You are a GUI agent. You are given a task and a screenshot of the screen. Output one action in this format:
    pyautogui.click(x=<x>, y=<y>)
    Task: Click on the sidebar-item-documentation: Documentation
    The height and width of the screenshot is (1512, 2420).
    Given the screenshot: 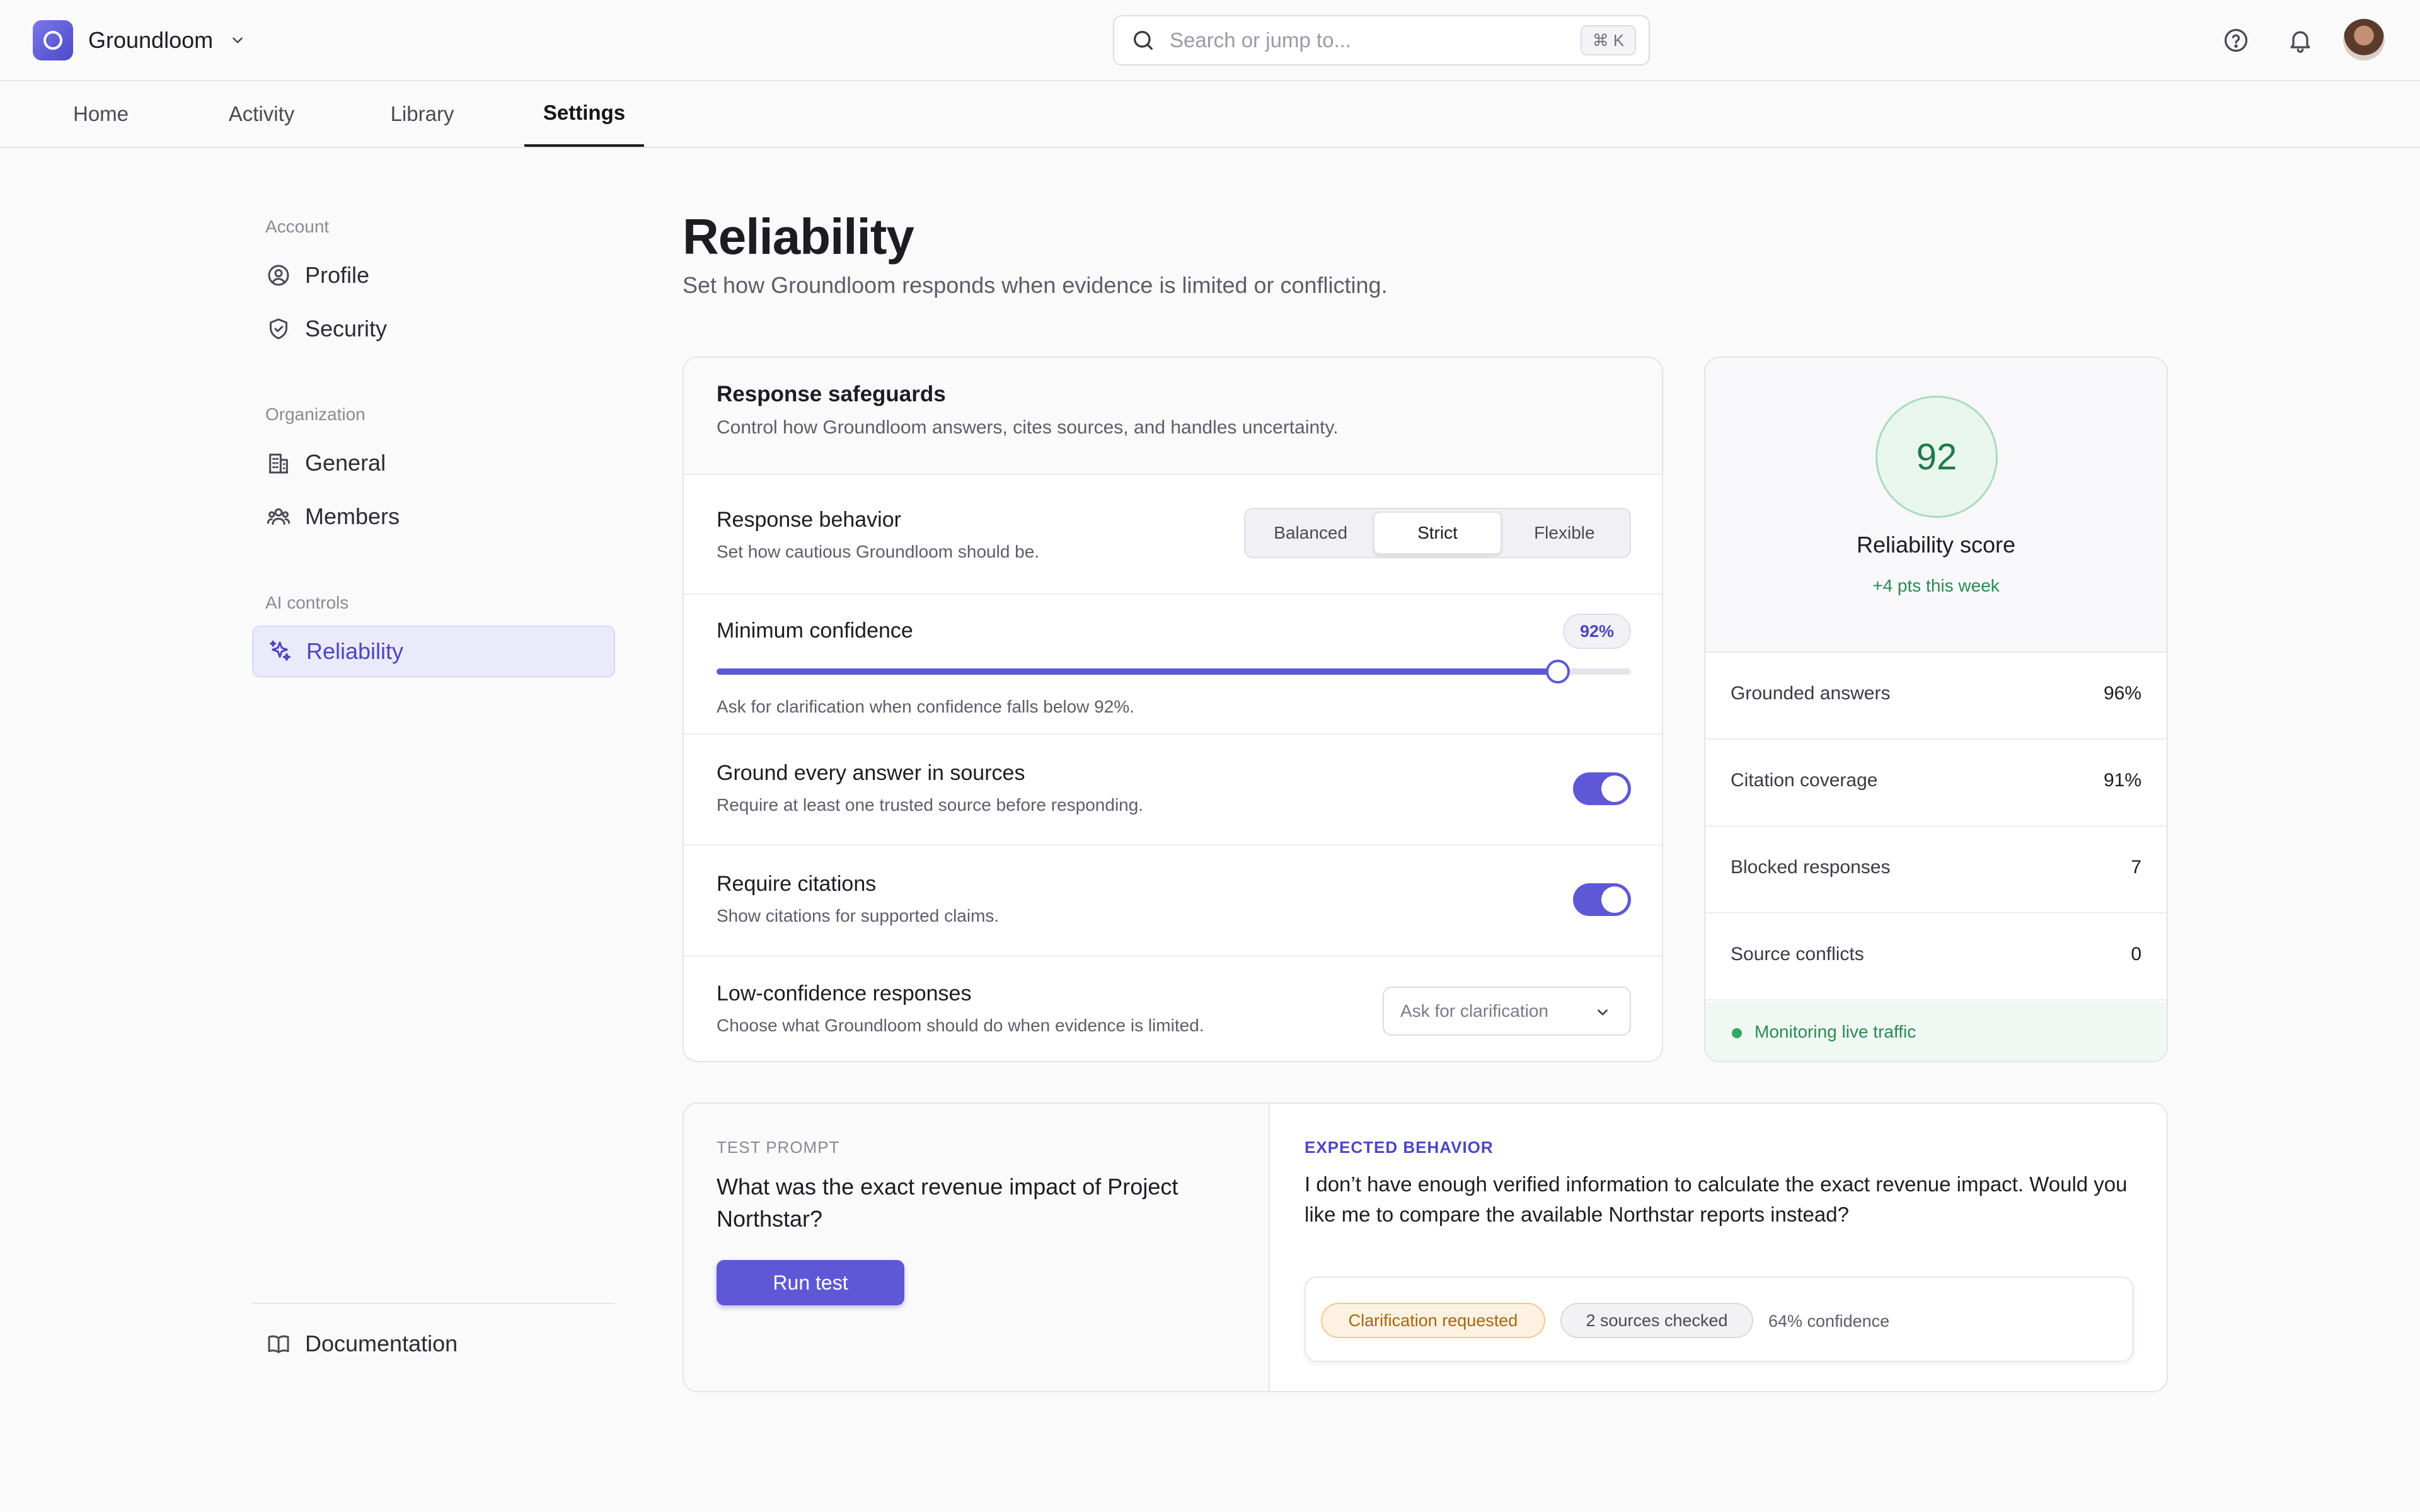 What is the action you would take?
    pyautogui.click(x=433, y=1344)
    